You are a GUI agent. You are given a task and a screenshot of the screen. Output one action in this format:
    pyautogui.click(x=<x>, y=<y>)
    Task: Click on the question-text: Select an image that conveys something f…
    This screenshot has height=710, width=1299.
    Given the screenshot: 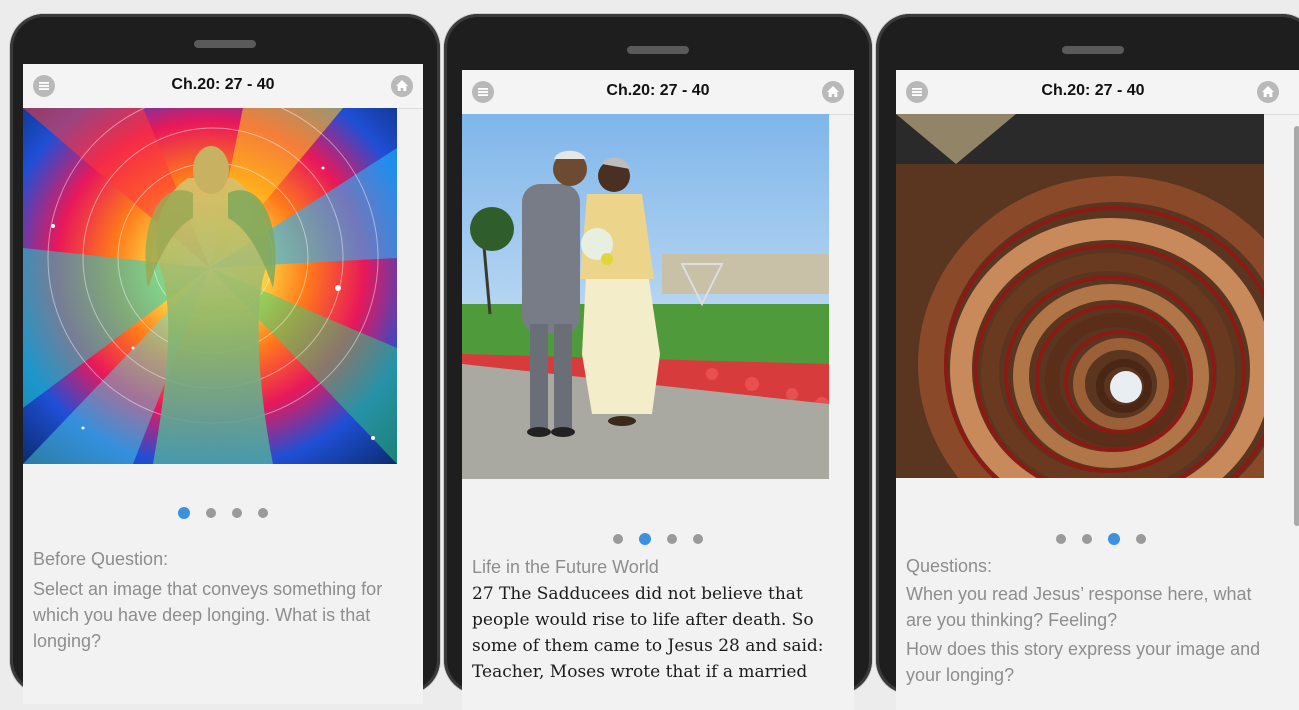 What is the action you would take?
    pyautogui.click(x=208, y=615)
    